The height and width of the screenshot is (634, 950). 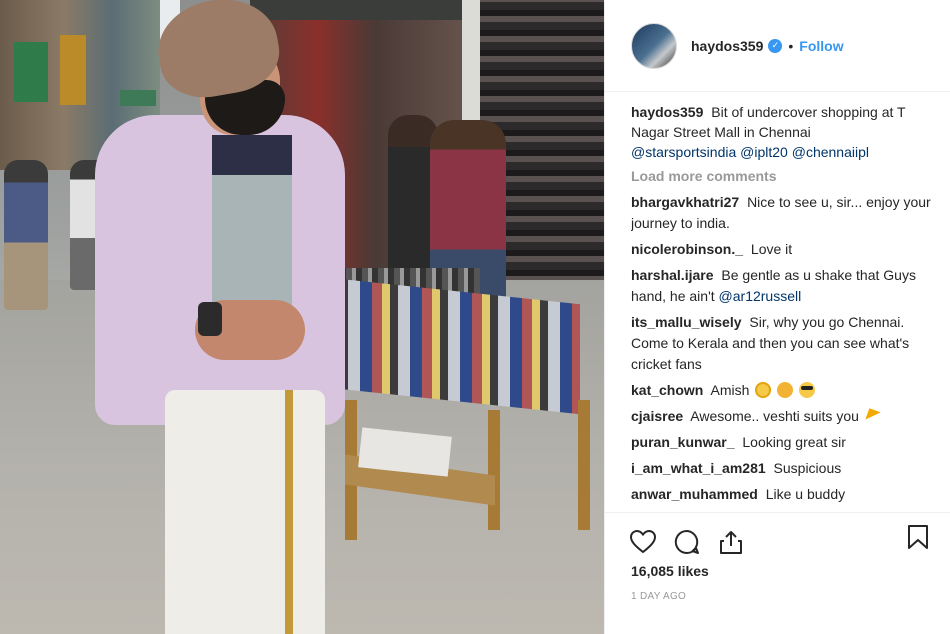 I want to click on comment-username: bhargavkhatri27, so click(x=685, y=202).